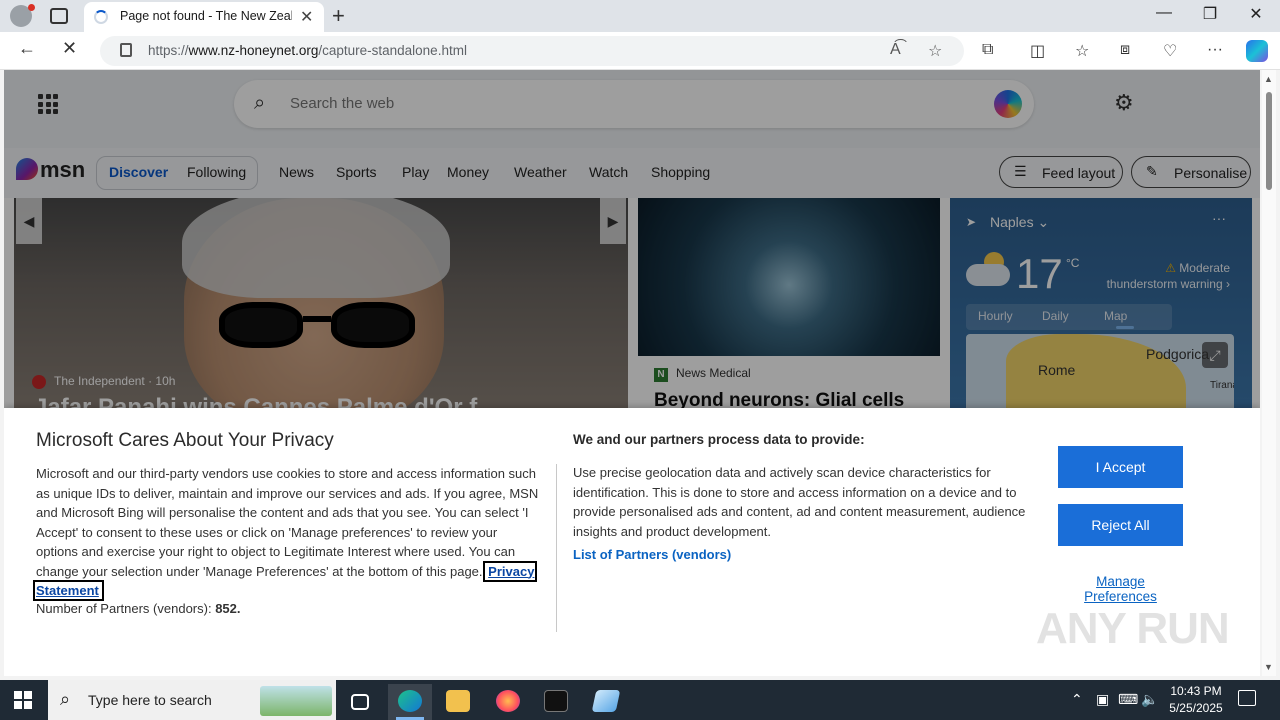 Image resolution: width=1280 pixels, height=720 pixels. Describe the element at coordinates (101, 17) in the screenshot. I see `loading-spinner-icon` at that location.